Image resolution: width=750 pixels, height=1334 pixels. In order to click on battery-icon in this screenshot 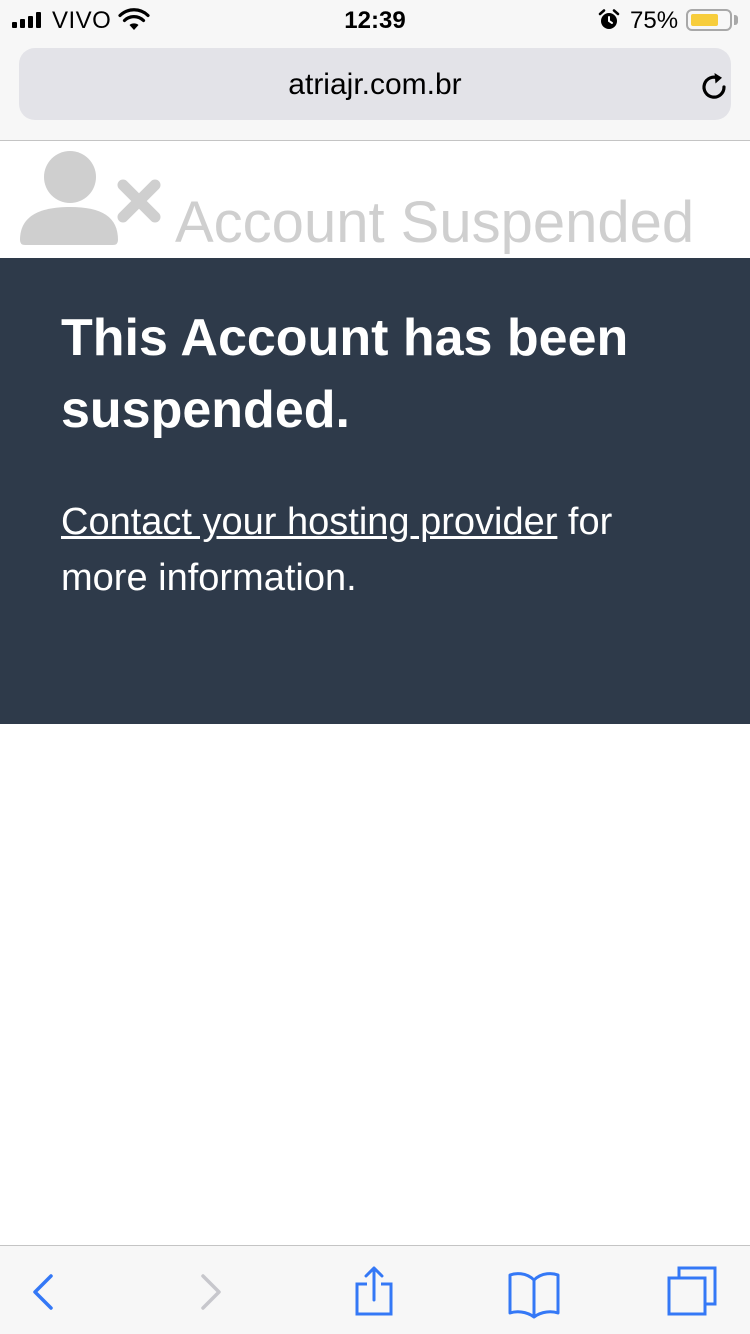, I will do `click(709, 20)`.